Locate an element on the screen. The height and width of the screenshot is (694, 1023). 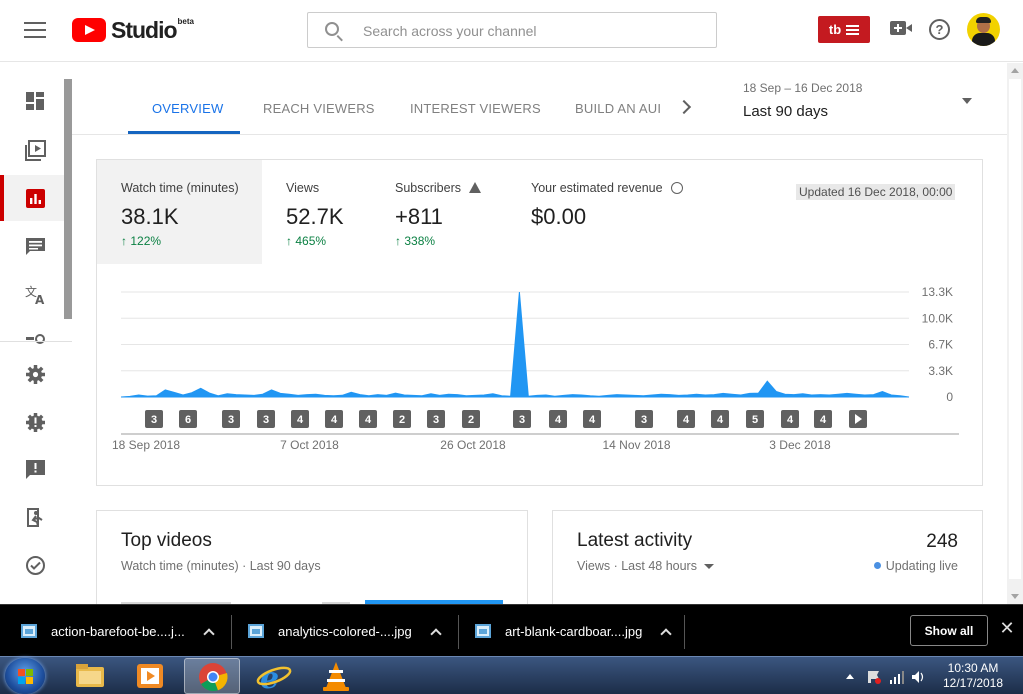
show-hidden-icons-icon is located at coordinates (850, 676).